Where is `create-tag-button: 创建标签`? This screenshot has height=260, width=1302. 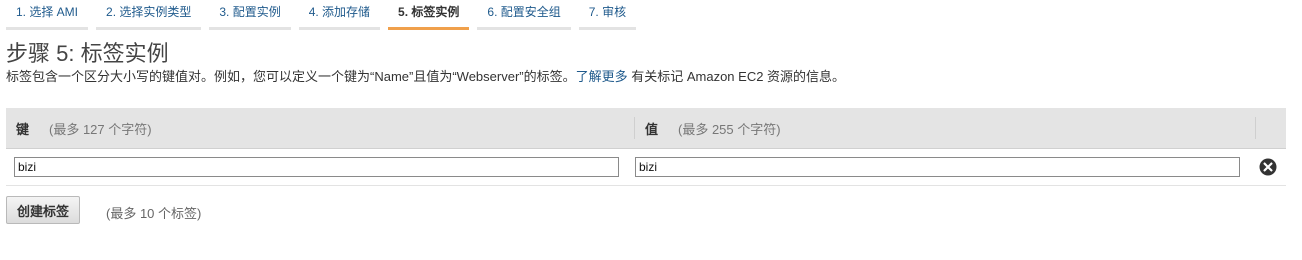 create-tag-button: 创建标签 is located at coordinates (43, 210).